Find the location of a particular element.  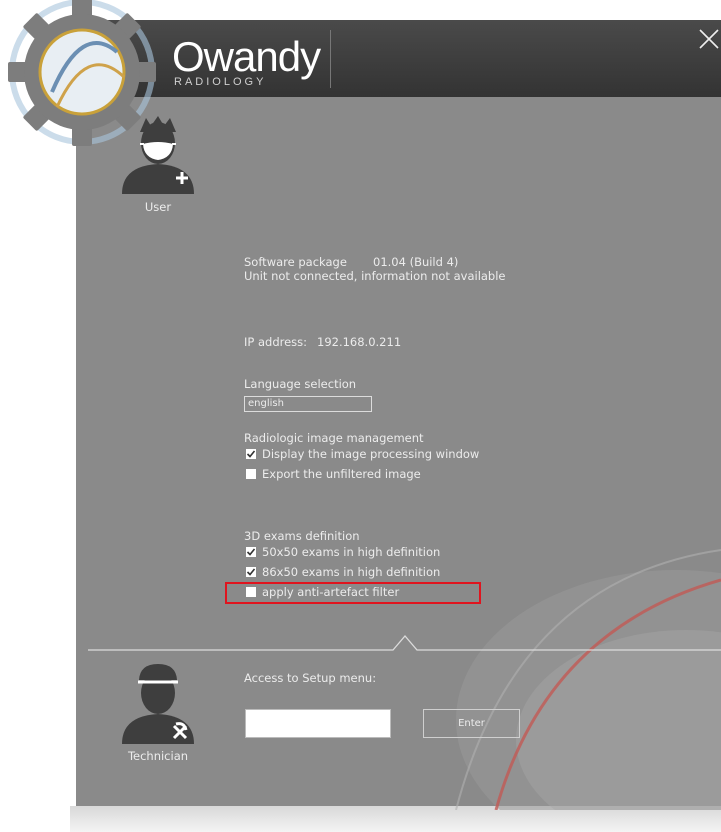

technician-avatar: Technician is located at coordinates (158, 715).